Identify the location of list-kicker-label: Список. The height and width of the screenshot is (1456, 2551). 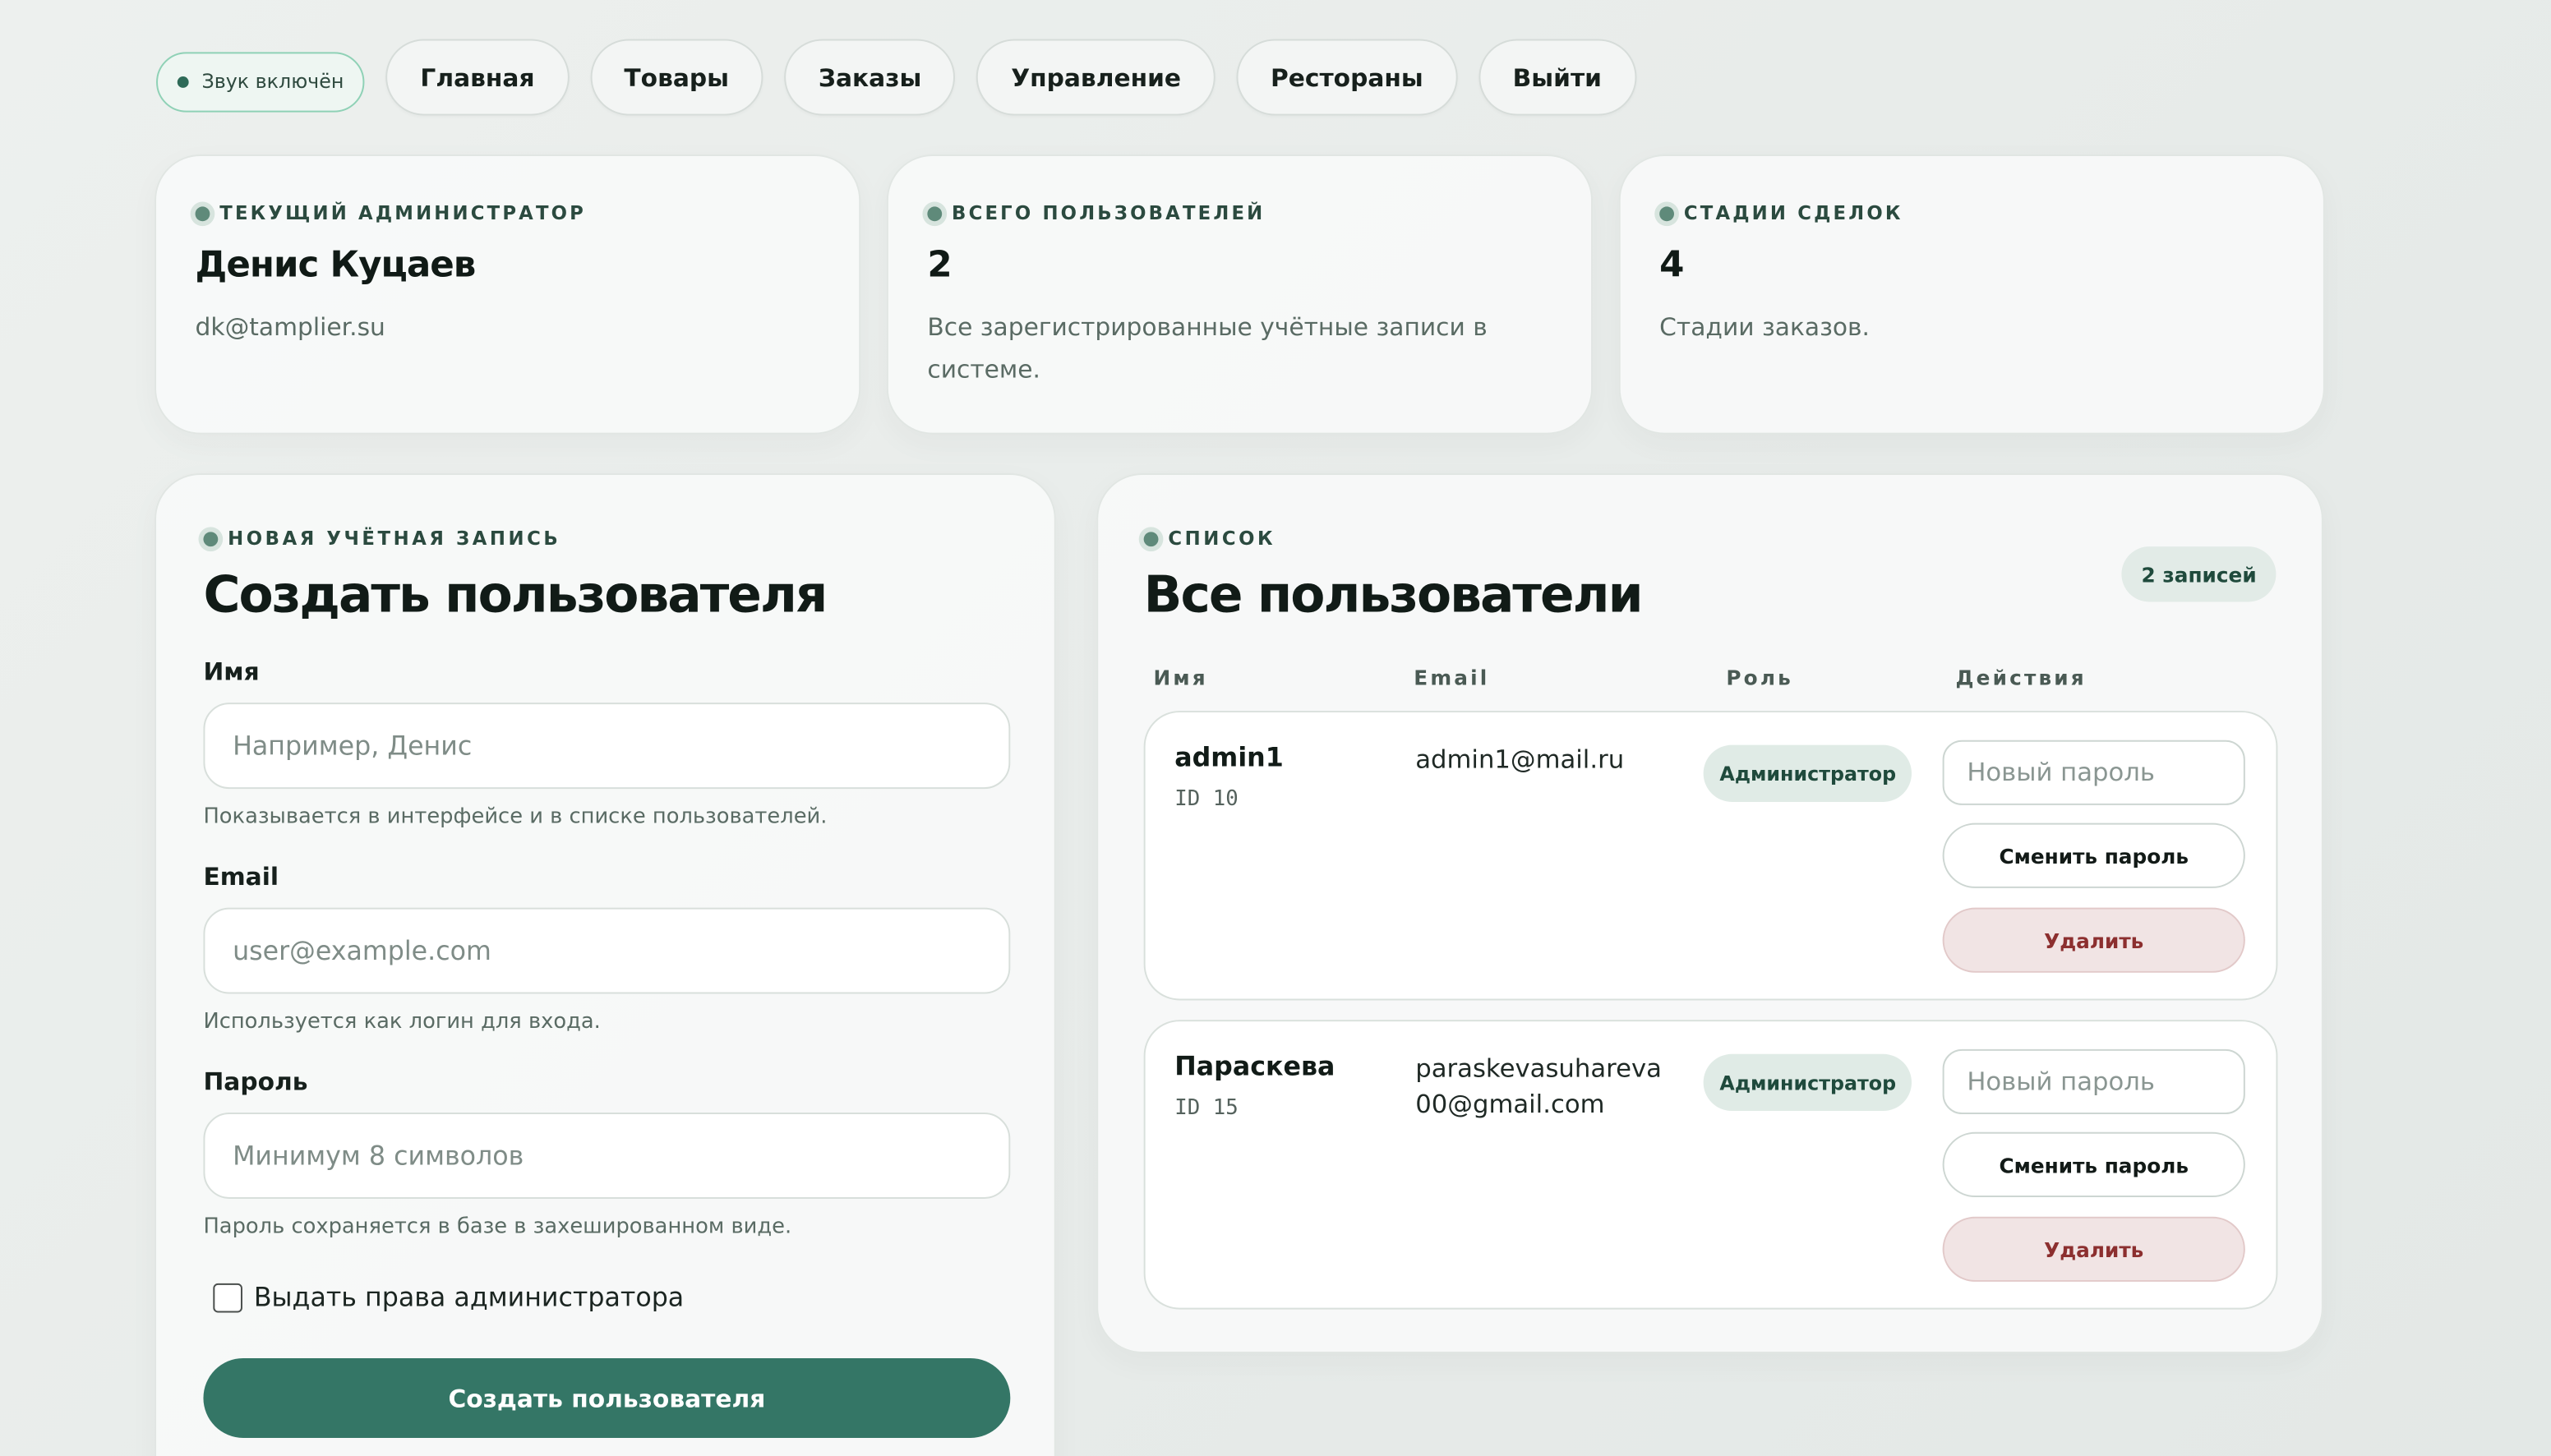
(1222, 539).